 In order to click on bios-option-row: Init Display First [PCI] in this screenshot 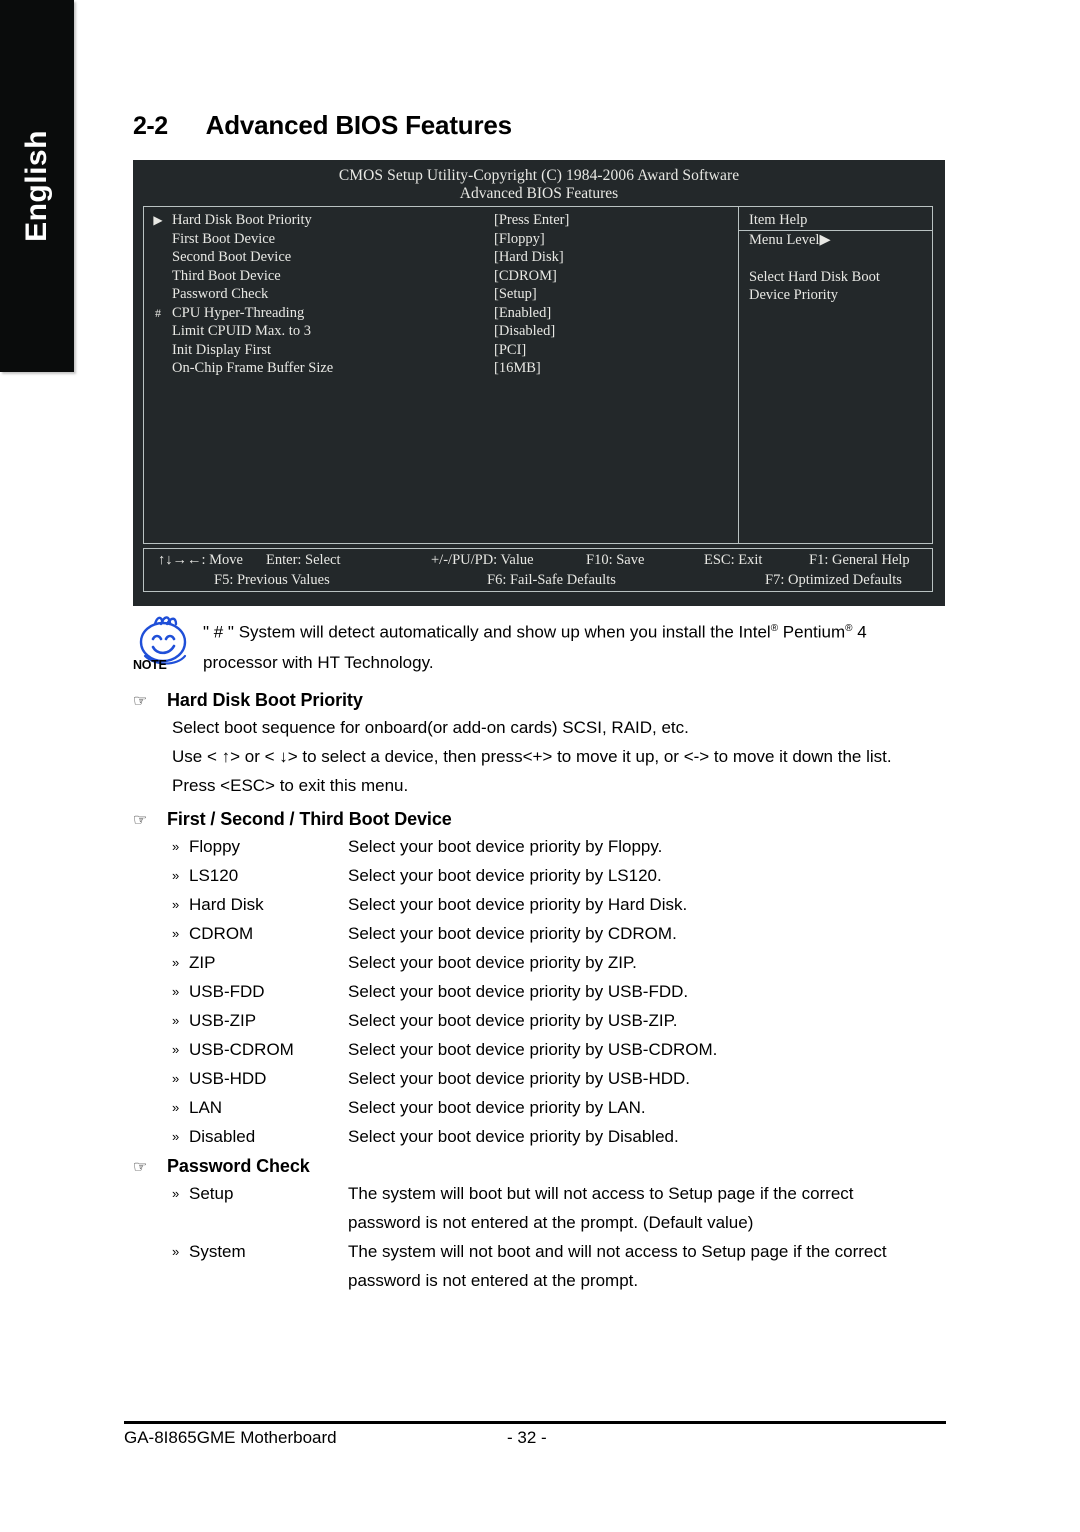, I will do `click(441, 350)`.